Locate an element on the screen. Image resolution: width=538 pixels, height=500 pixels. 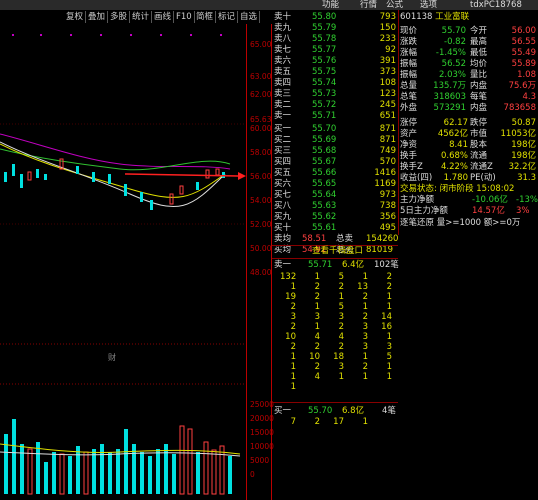
quote-key: 涨跌 is located at coordinates (409, 42).